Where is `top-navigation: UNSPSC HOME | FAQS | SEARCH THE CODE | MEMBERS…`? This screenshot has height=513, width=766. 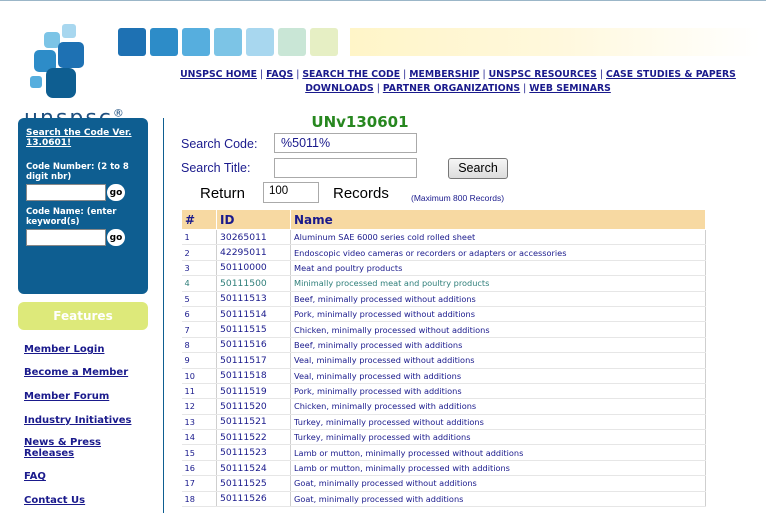
top-navigation: UNSPSC HOME | FAQS | SEARCH THE CODE | MEMBERS… is located at coordinates (458, 82).